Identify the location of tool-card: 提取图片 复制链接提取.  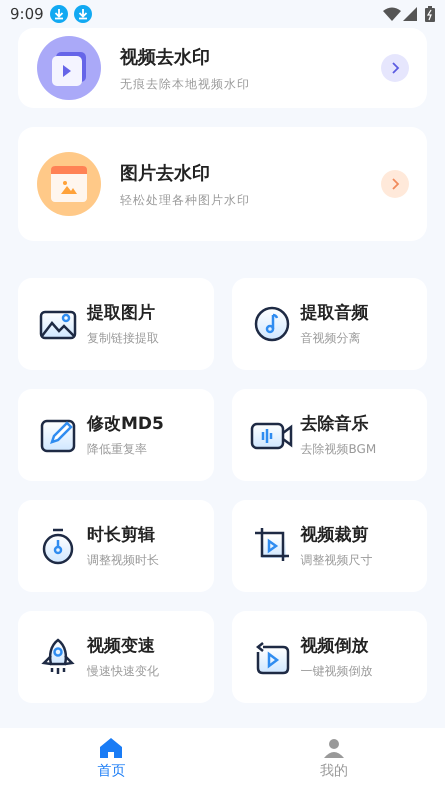
(116, 324).